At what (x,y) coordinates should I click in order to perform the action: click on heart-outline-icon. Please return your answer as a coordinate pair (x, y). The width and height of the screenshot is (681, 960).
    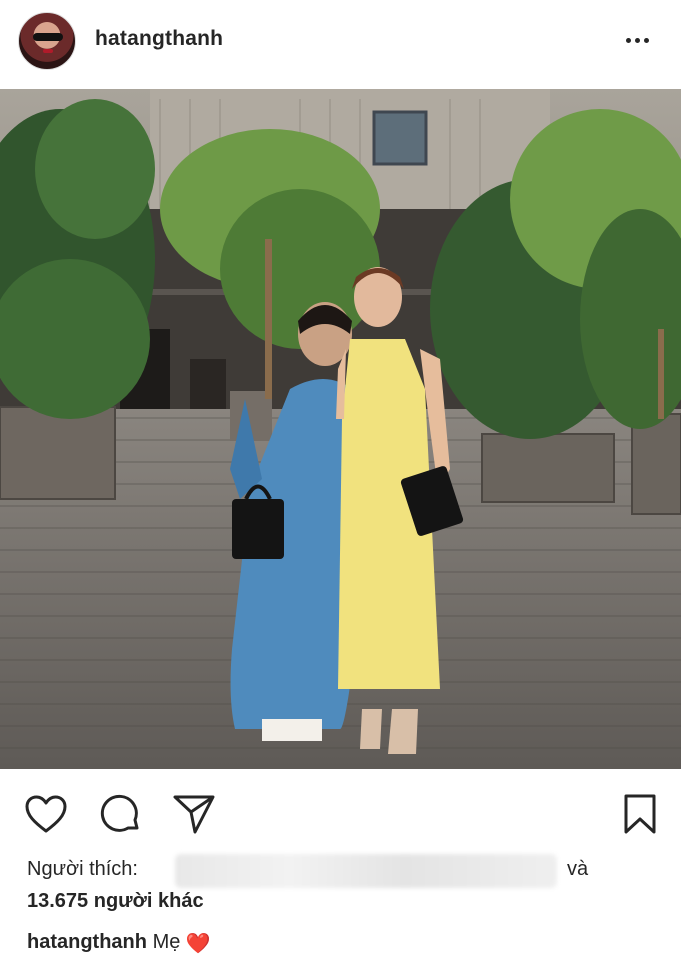
    Looking at the image, I should click on (46, 814).